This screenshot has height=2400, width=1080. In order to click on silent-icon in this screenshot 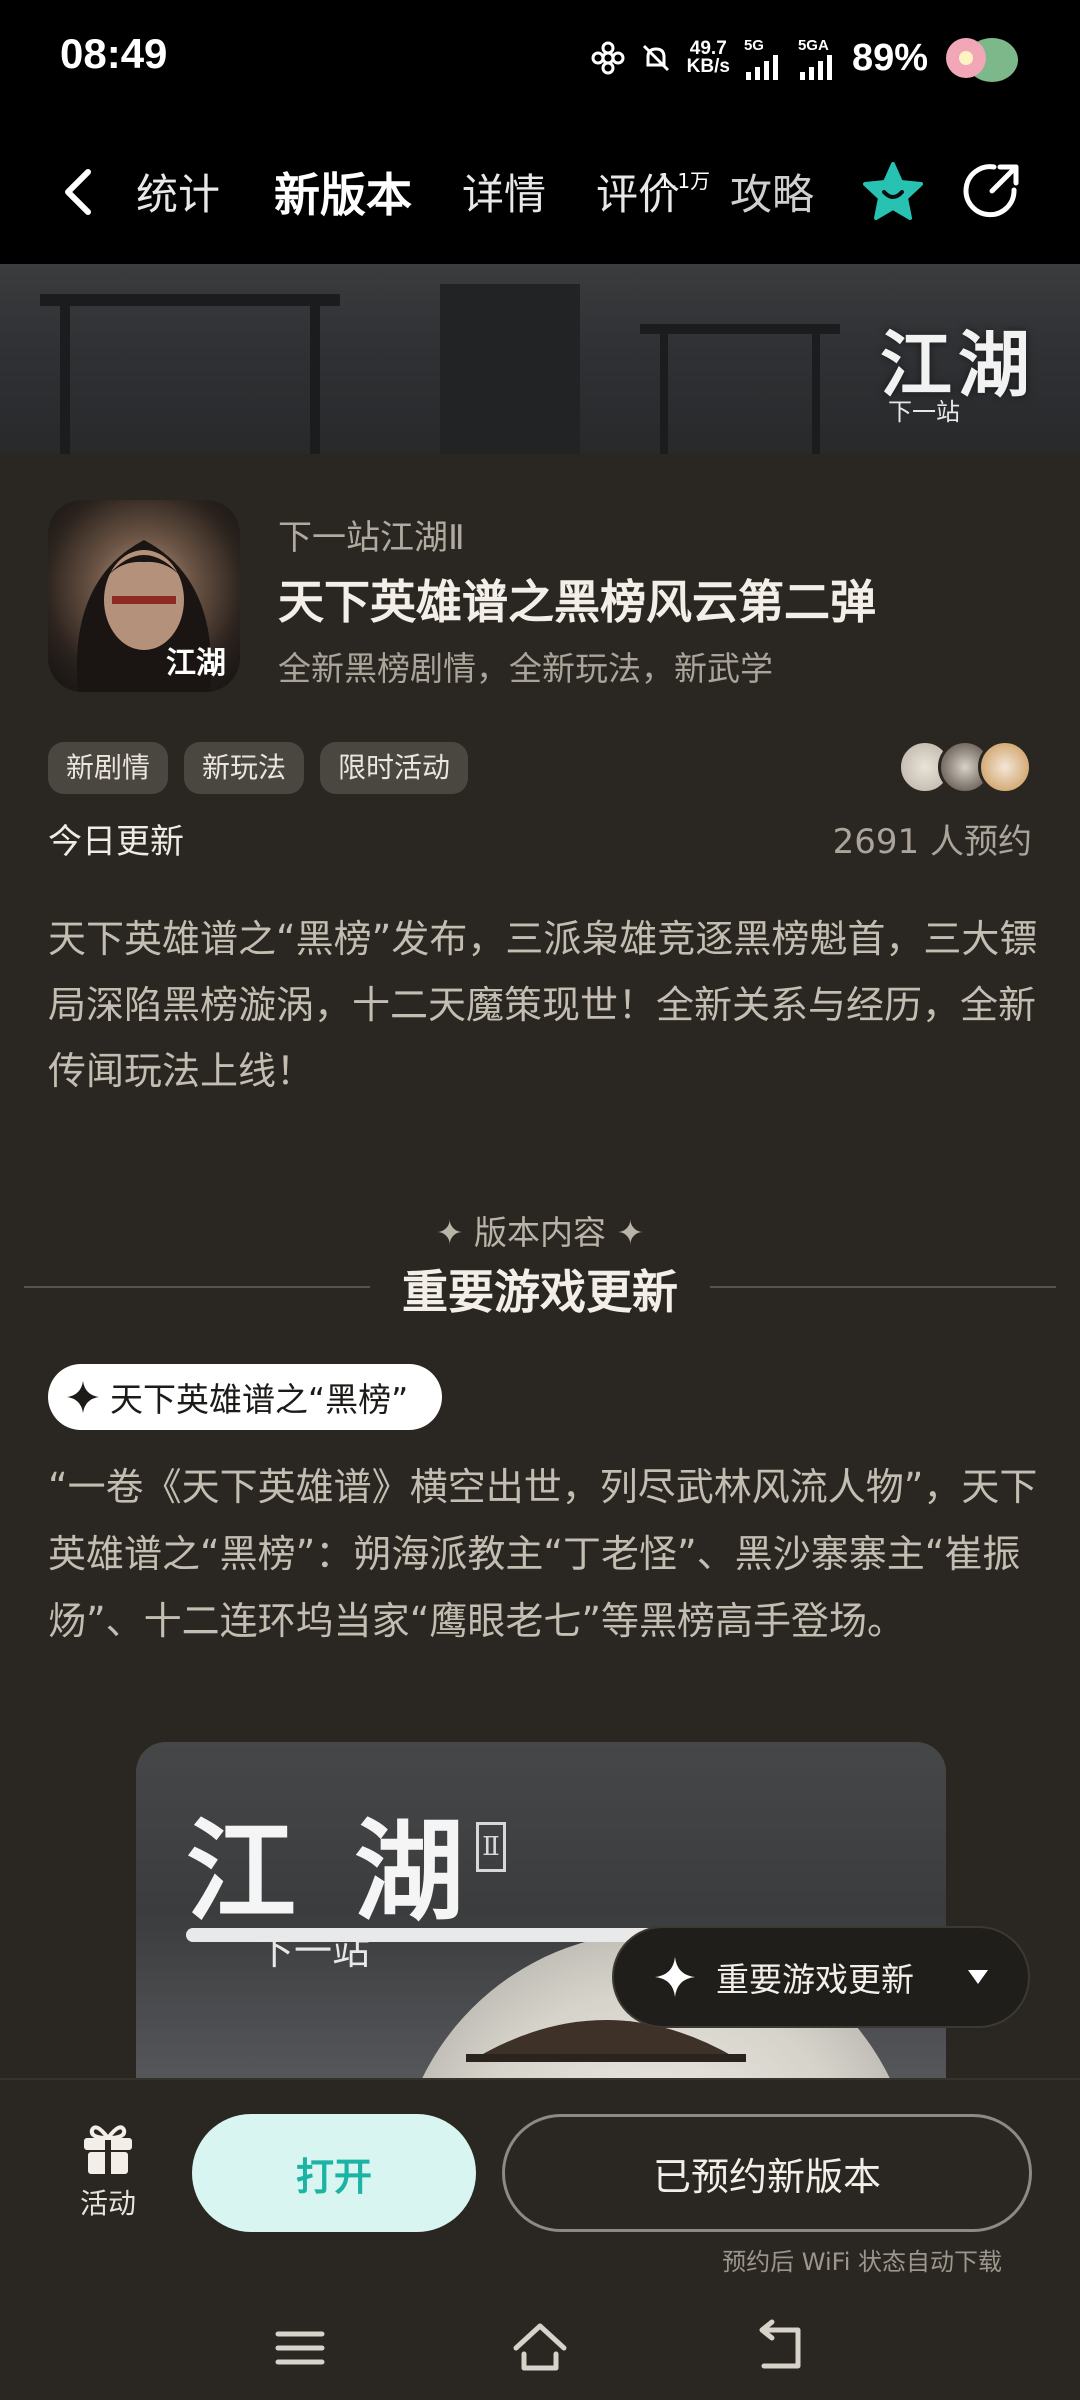, I will do `click(655, 58)`.